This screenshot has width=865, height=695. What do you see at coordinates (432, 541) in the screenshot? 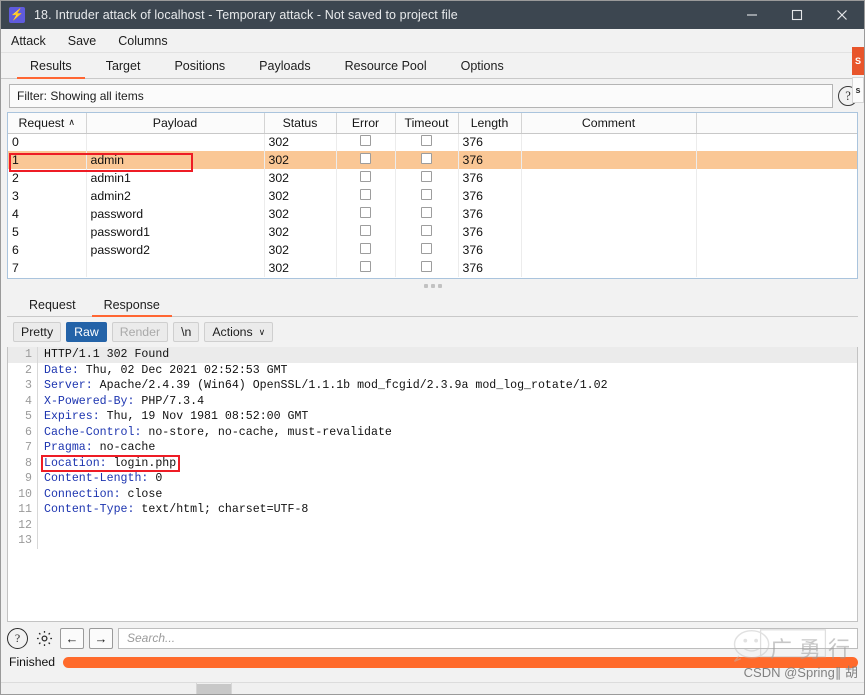
I see `response-line: 13` at bounding box center [432, 541].